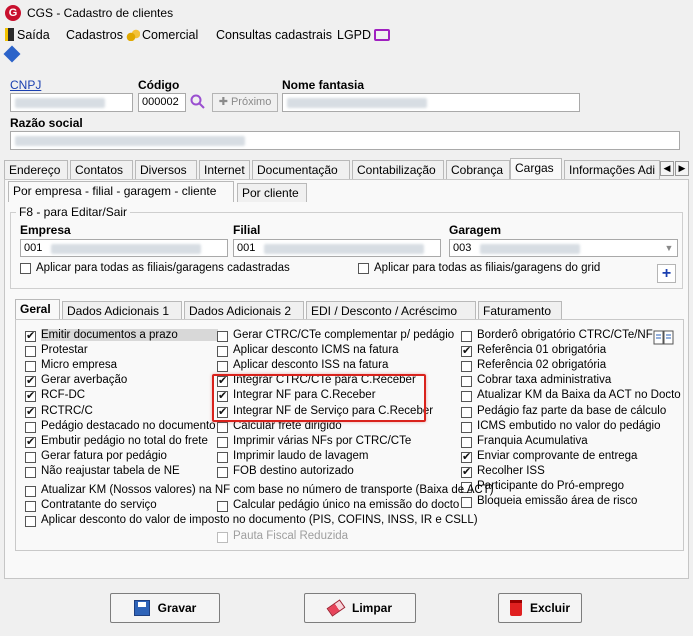 Image resolution: width=693 pixels, height=636 pixels. Describe the element at coordinates (346, 13) in the screenshot. I see `title-bar: G CGS - Cadastro de clientes` at that location.